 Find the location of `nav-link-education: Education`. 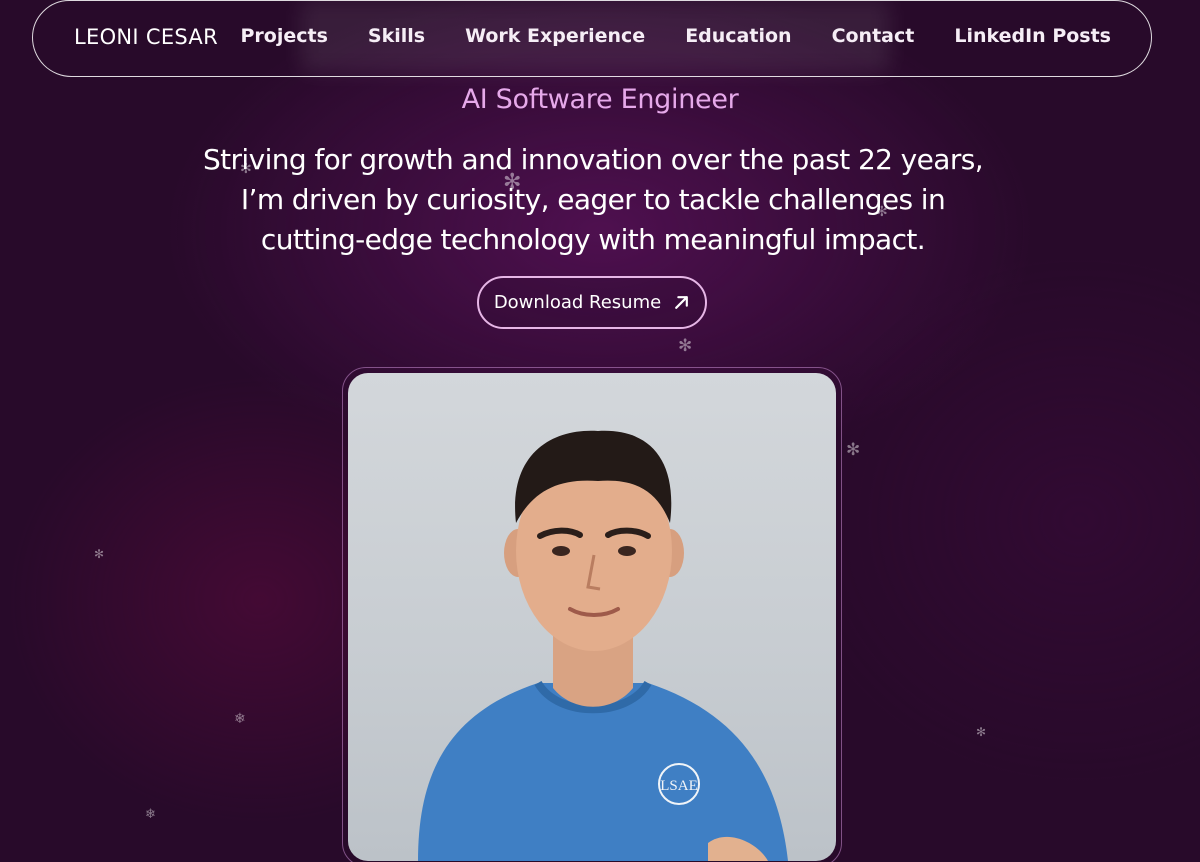

nav-link-education: Education is located at coordinates (738, 36).